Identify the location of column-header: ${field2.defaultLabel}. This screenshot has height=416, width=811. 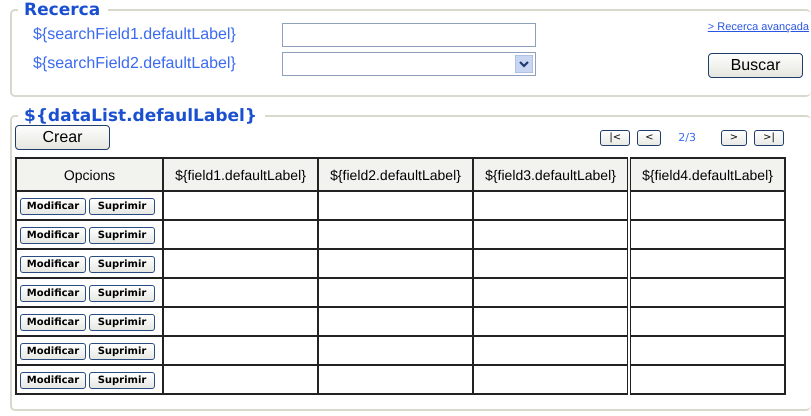
(395, 174).